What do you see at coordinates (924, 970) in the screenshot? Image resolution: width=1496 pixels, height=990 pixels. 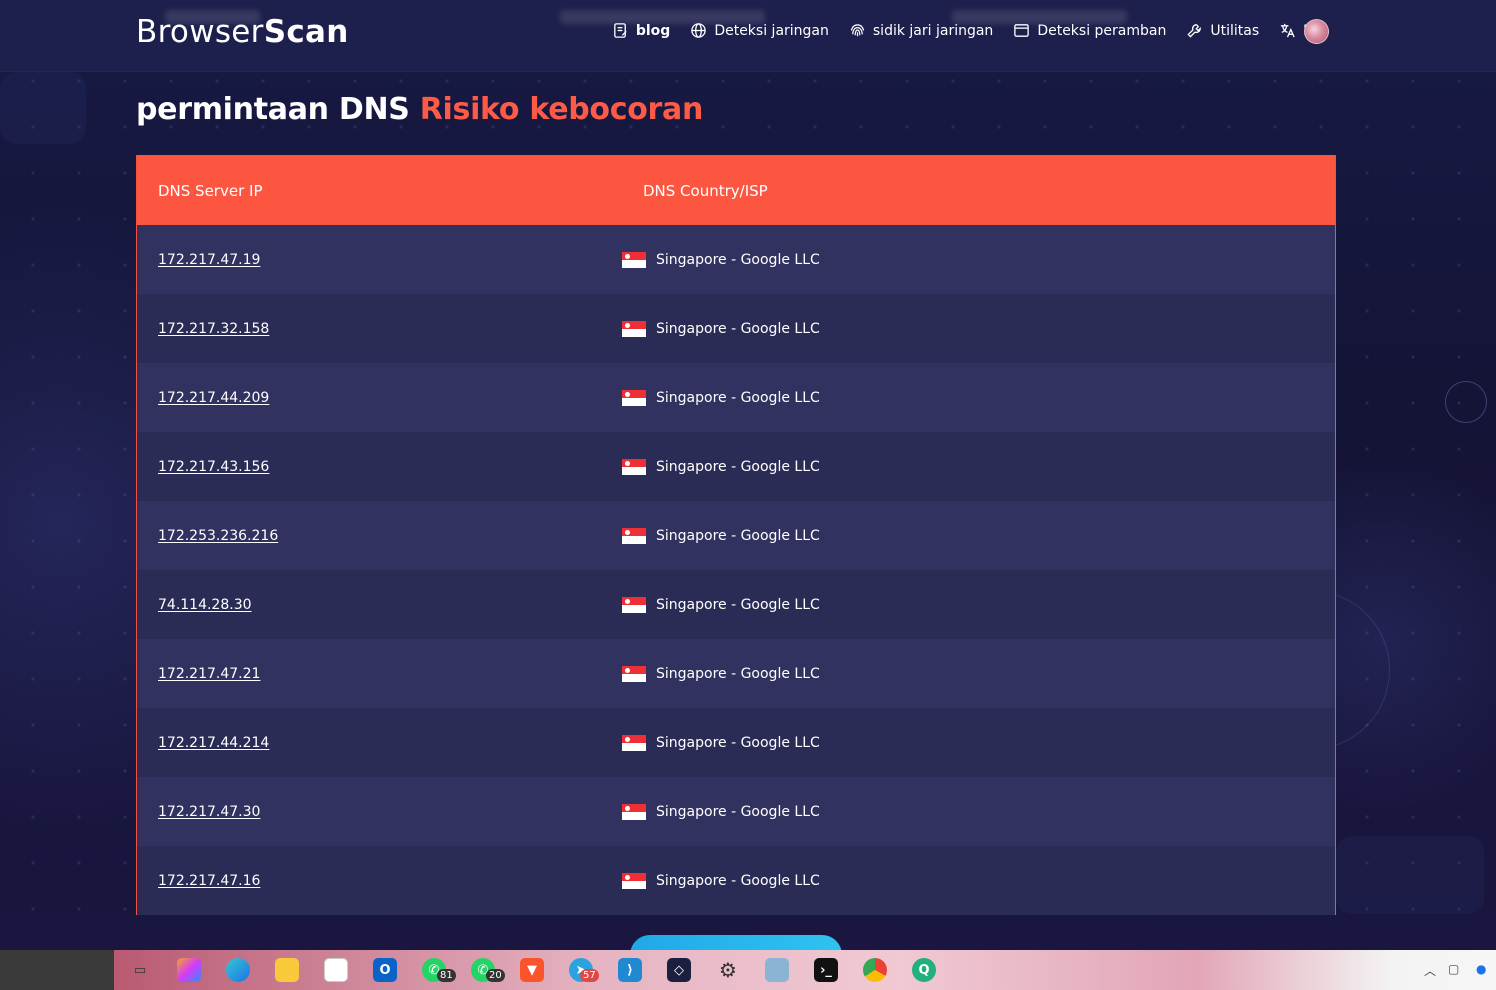 I see `app-q-icon: Q` at bounding box center [924, 970].